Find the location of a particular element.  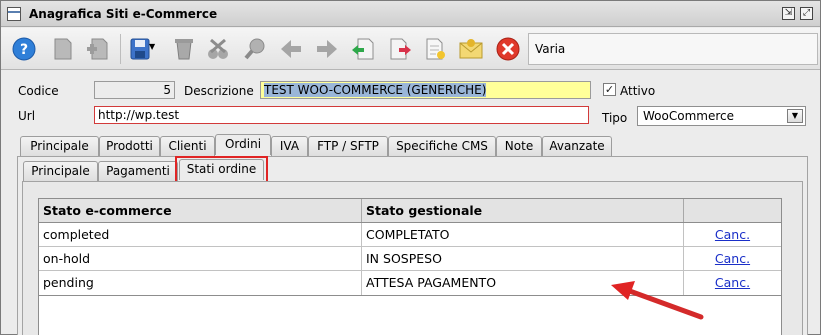

delete-icon is located at coordinates (184, 49).